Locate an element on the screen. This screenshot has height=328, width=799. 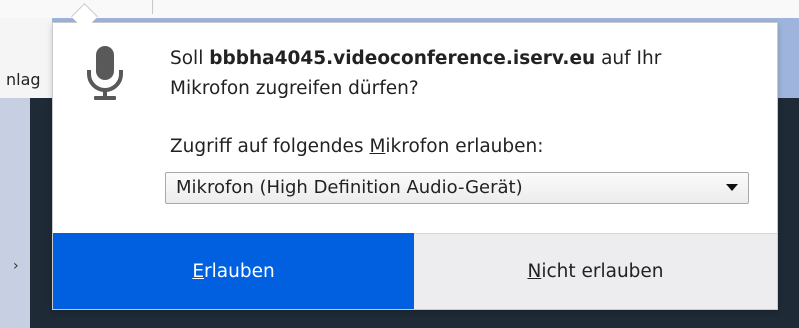
chevron-down-icon is located at coordinates (732, 187).